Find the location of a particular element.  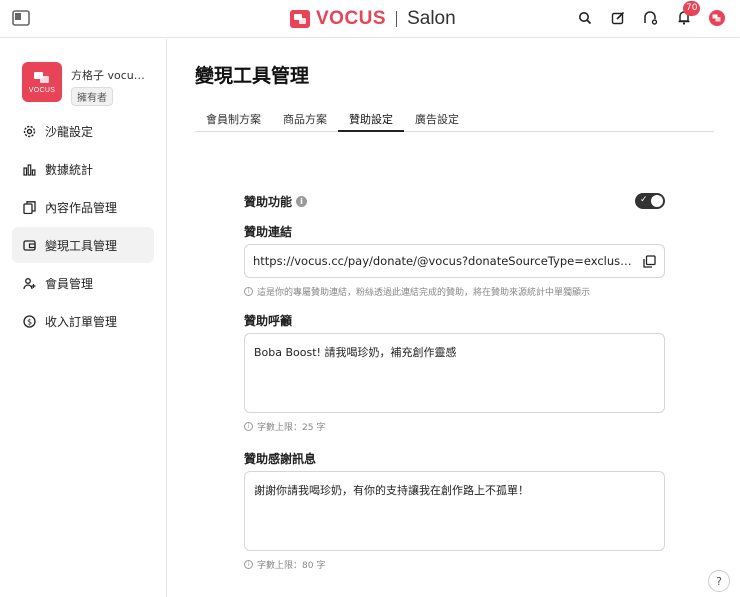

tab-ad-settings: 廣告設定 is located at coordinates (437, 122).